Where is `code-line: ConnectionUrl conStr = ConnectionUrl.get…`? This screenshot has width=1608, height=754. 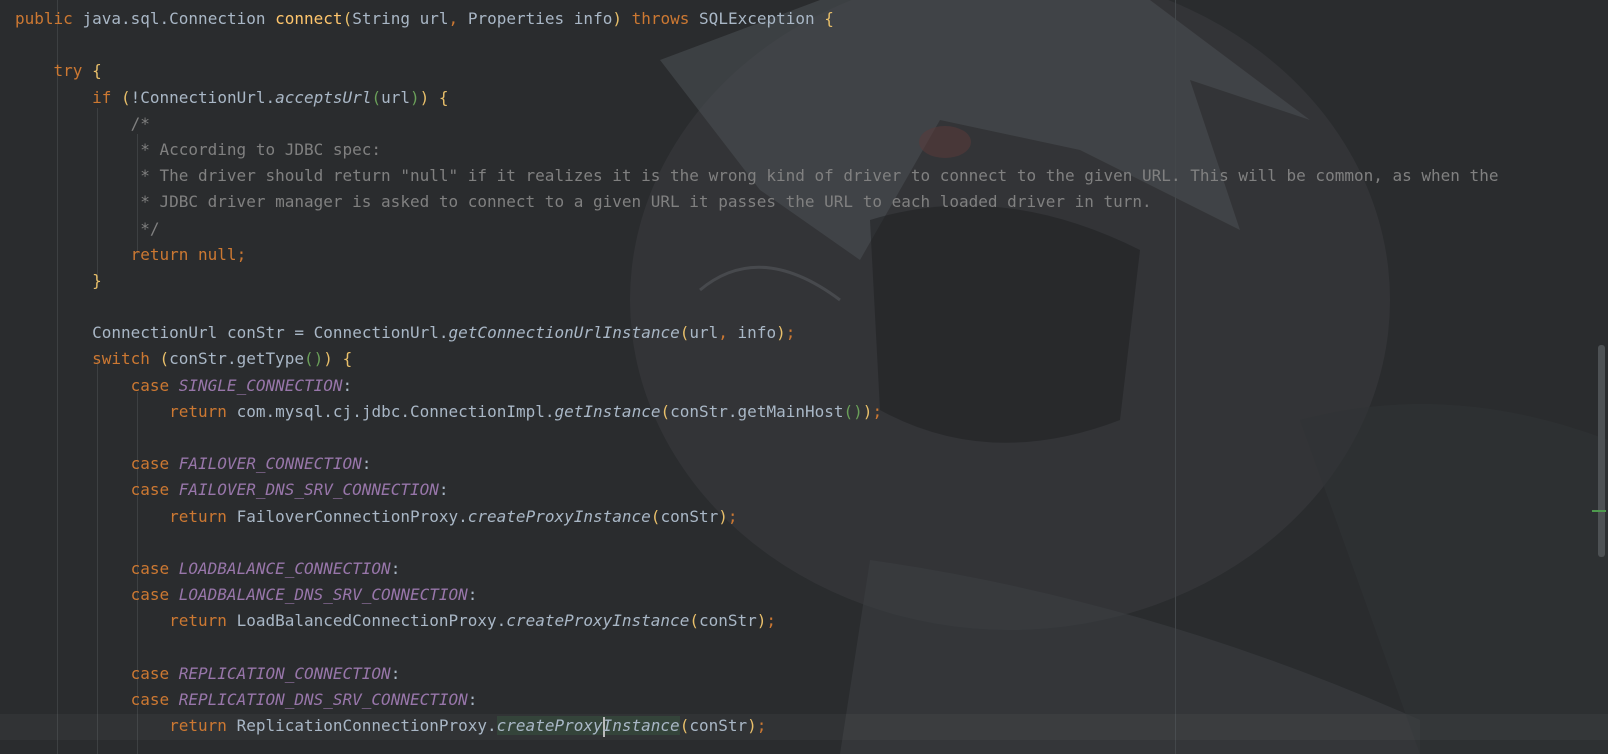
code-line: ConnectionUrl conStr = ConnectionUrl.get… is located at coordinates (756, 333).